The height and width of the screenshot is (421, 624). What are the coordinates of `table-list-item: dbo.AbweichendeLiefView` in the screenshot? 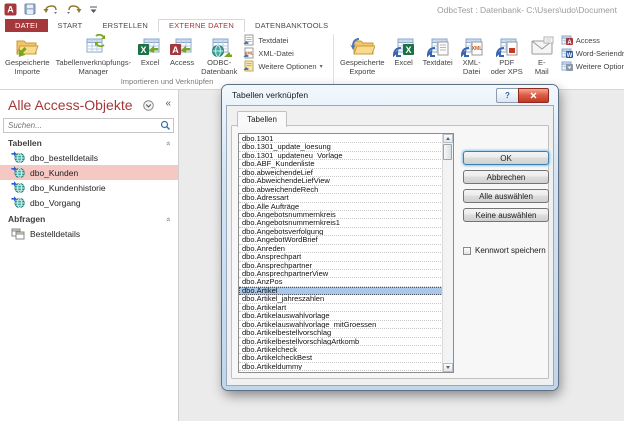 It's located at (341, 181).